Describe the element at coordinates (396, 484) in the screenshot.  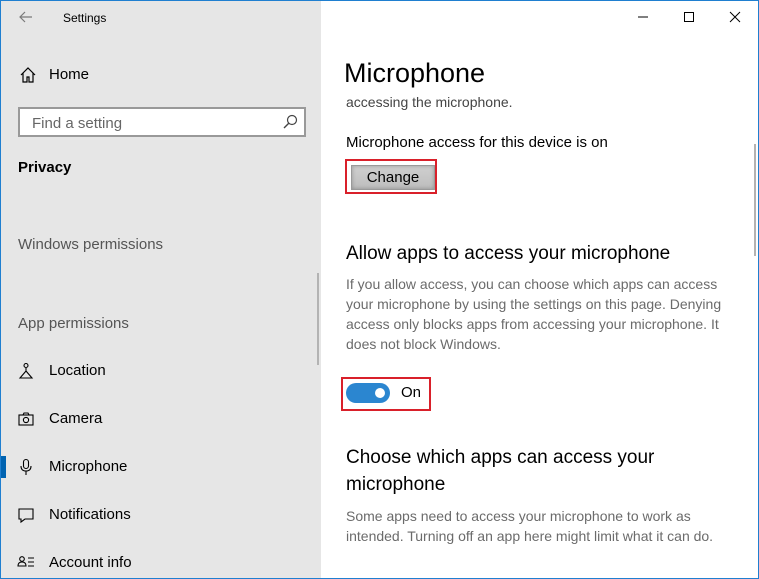
I see `choose-apps-heading-line2: microphone` at that location.